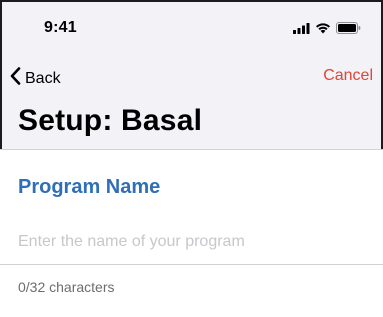  I want to click on wifi-icon, so click(323, 30).